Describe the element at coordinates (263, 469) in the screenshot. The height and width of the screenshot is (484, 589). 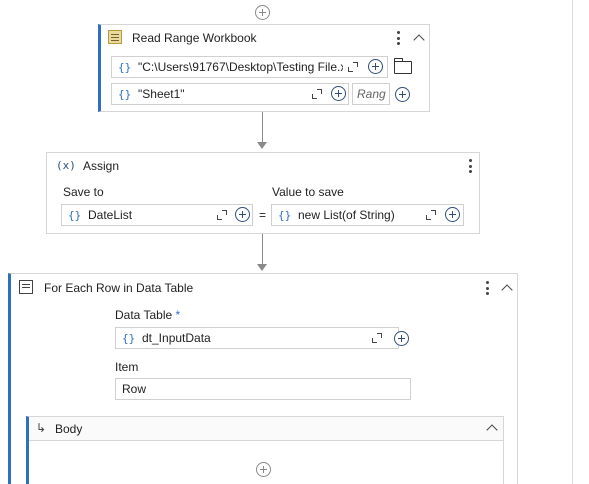
I see `add-activity-body-icon` at that location.